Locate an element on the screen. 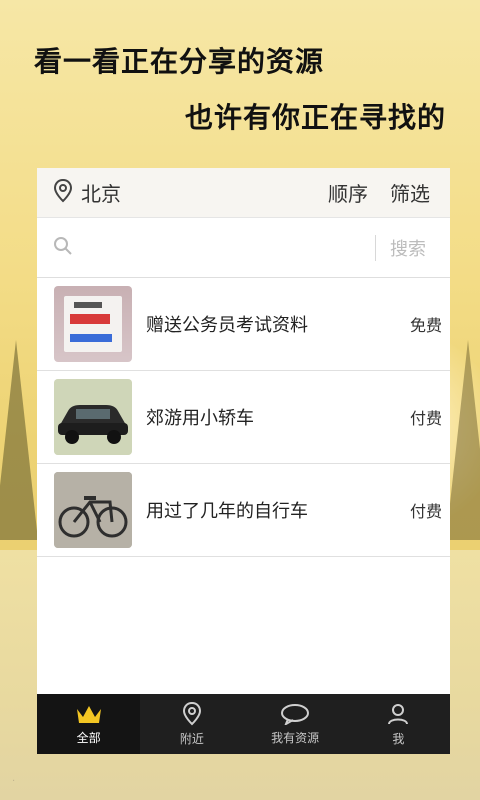  search-button: 搜索 is located at coordinates (420, 248).